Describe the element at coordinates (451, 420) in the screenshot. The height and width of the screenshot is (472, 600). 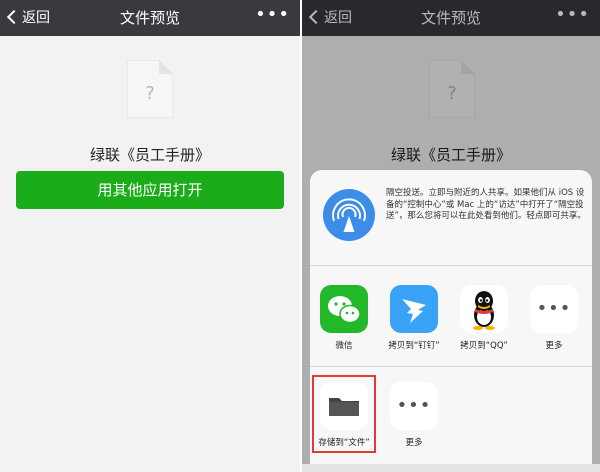
I see `action-row: 存储到“文件” ••• 更多` at that location.